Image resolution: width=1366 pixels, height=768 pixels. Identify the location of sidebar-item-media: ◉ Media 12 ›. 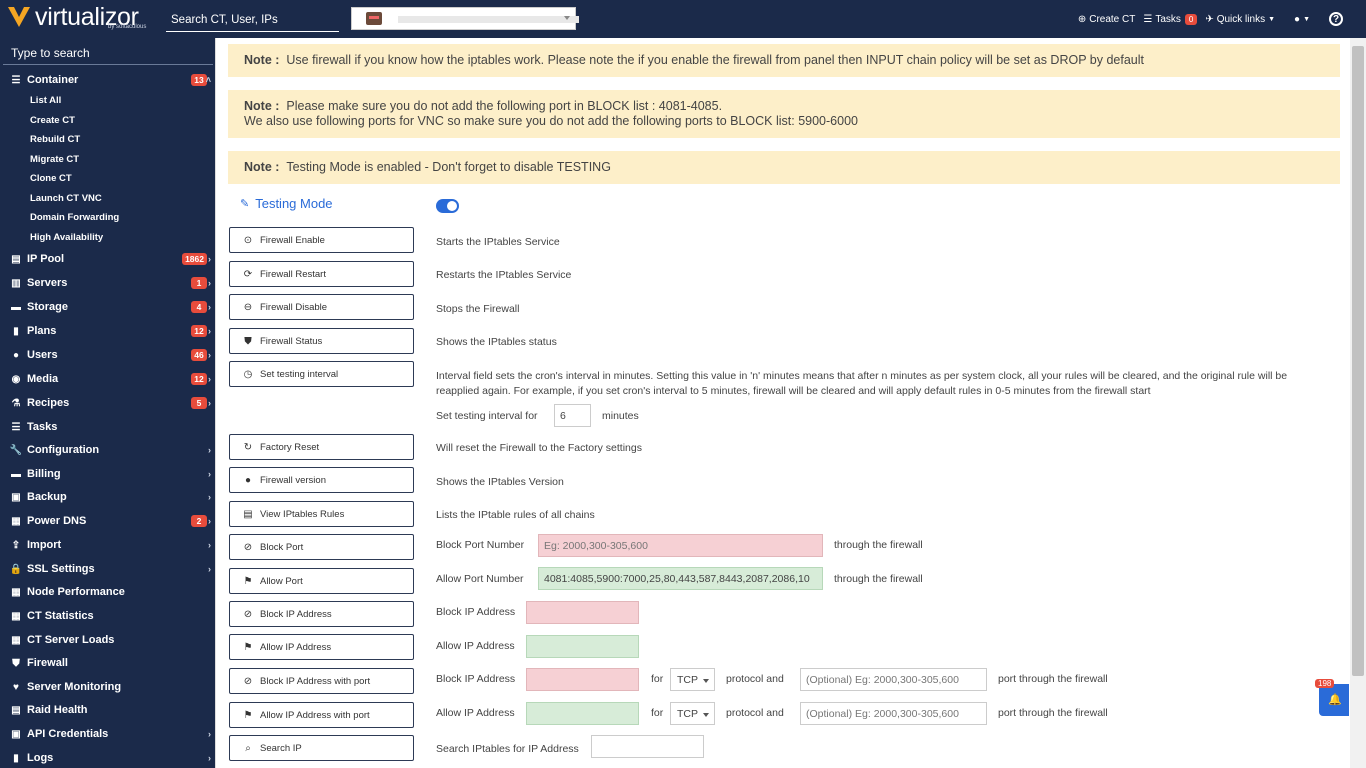
(108, 379).